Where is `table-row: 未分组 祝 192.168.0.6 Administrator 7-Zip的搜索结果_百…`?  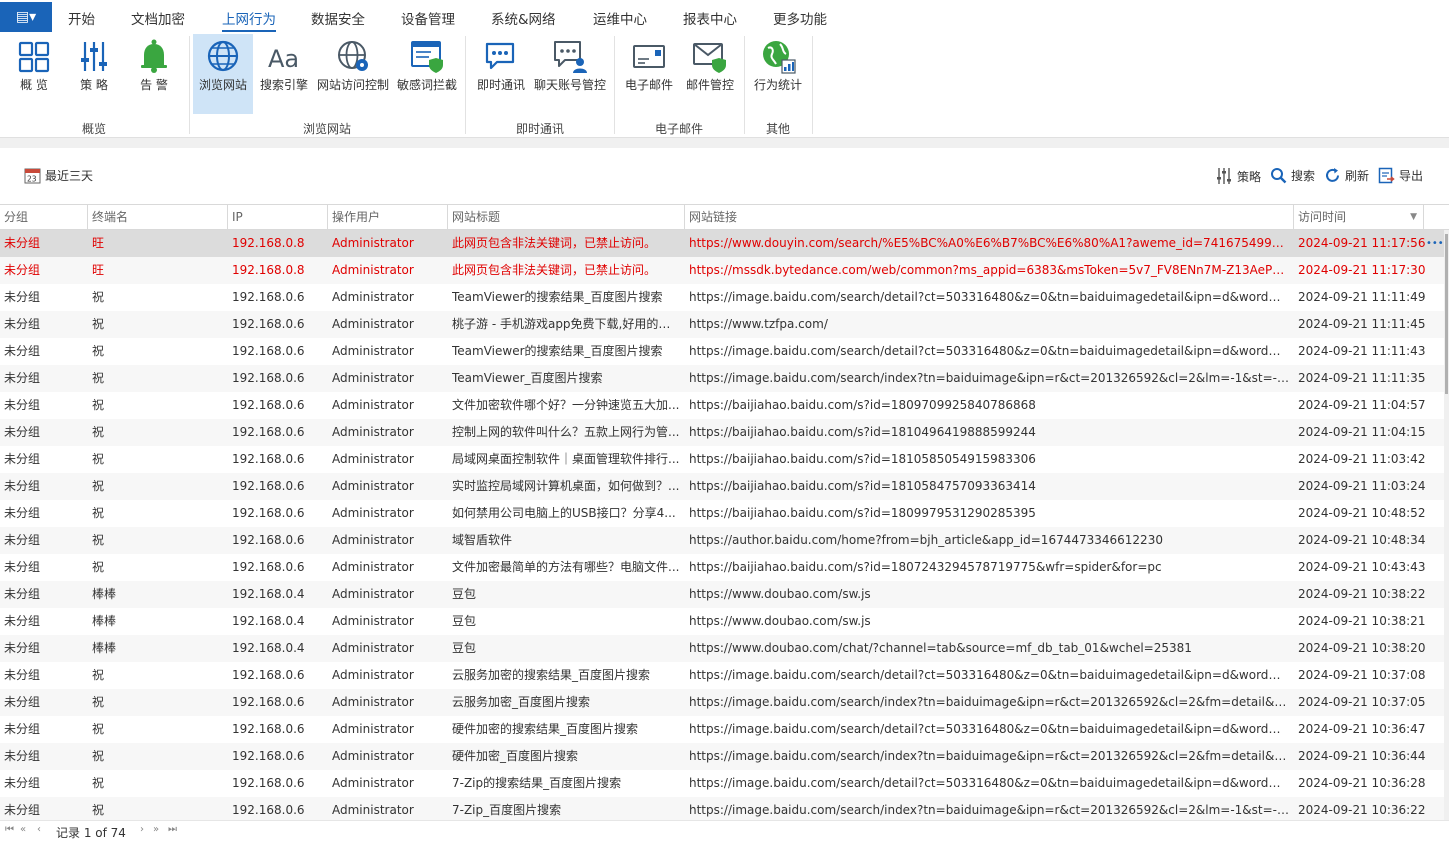
table-row: 未分组 祝 192.168.0.6 Administrator 7-Zip的搜索结果_百… is located at coordinates (722, 783).